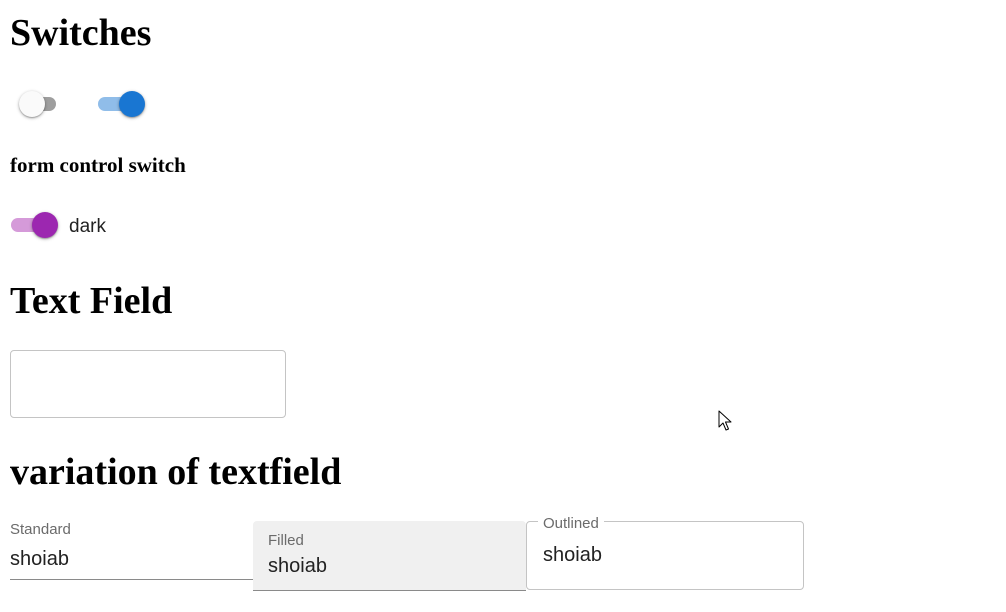  Describe the element at coordinates (572, 555) in the screenshot. I see `outlined-field-value: shoiab` at that location.